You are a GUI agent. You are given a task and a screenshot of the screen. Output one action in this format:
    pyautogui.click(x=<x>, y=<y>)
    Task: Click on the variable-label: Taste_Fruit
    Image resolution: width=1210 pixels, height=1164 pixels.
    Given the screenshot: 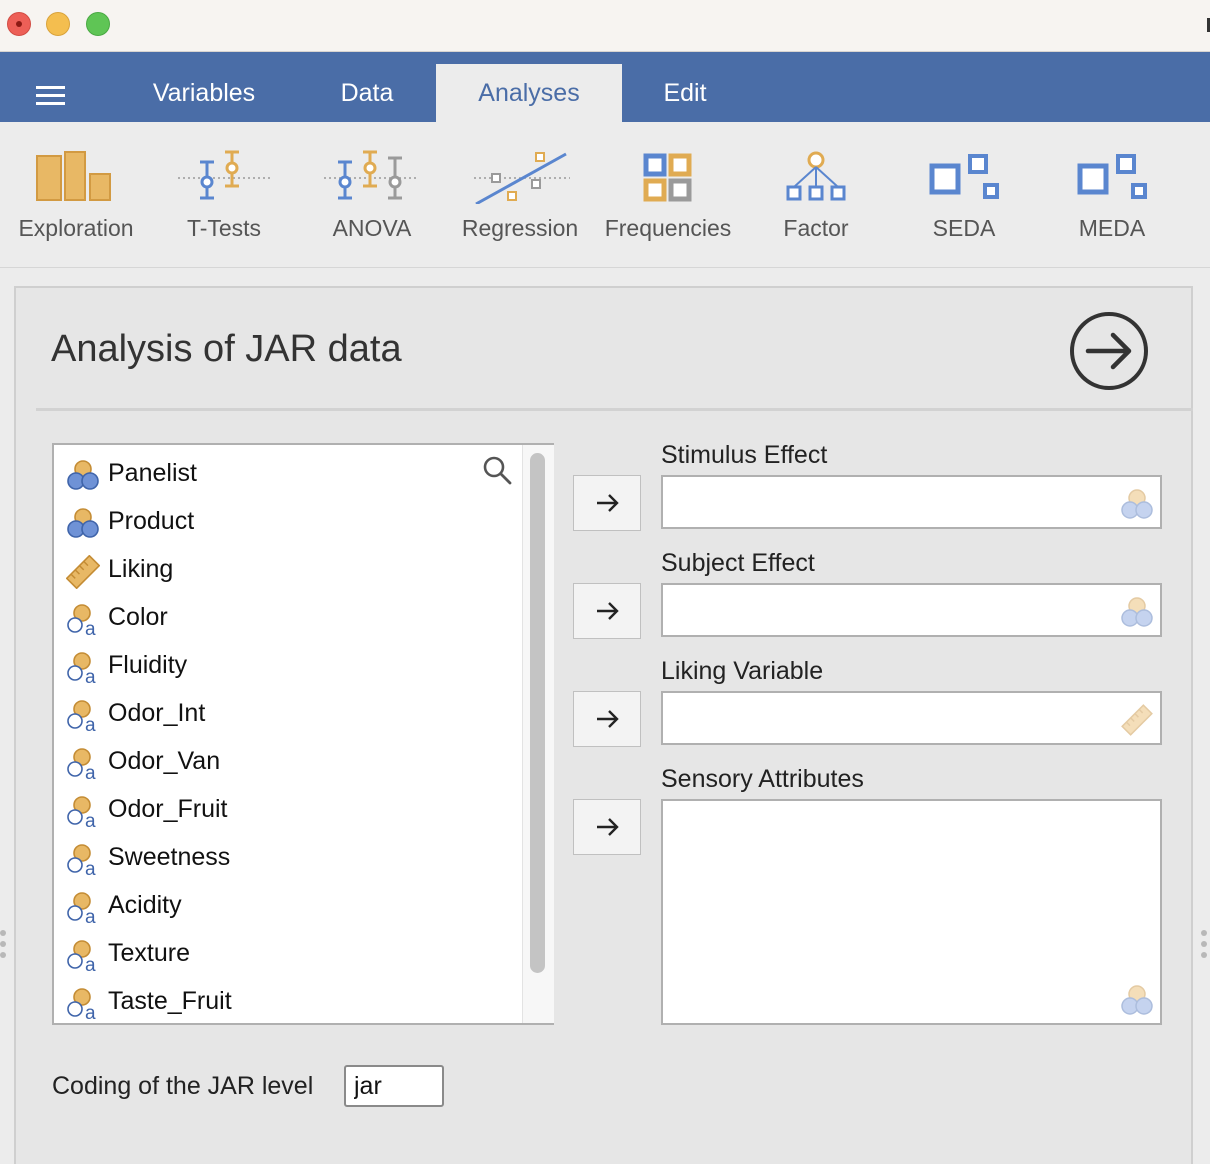 What is the action you would take?
    pyautogui.click(x=170, y=1001)
    